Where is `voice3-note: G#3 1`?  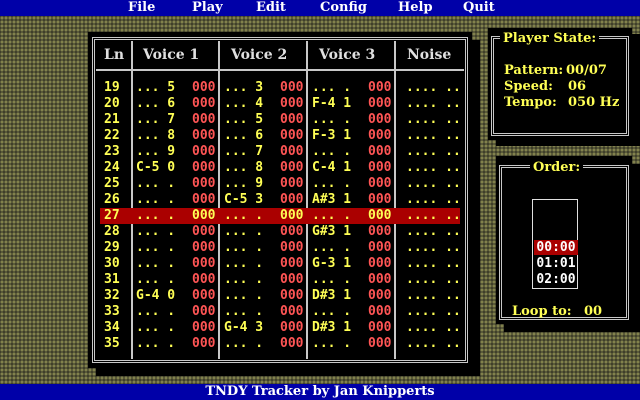
voice3-note: G#3 1 is located at coordinates (331, 232).